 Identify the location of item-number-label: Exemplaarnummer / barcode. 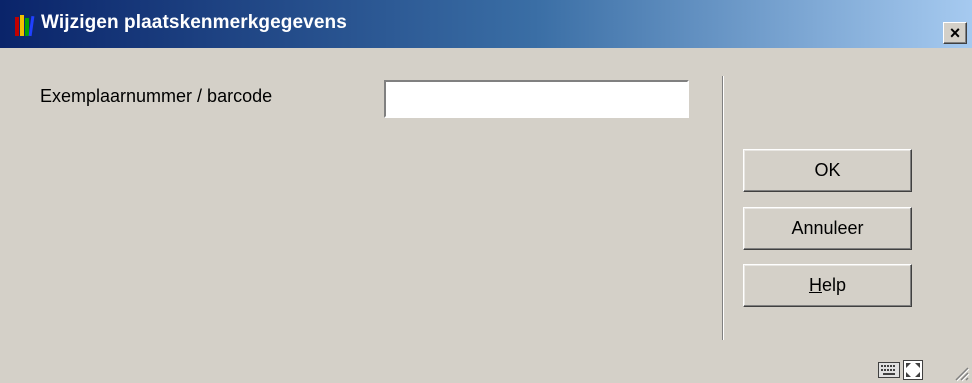
(156, 96).